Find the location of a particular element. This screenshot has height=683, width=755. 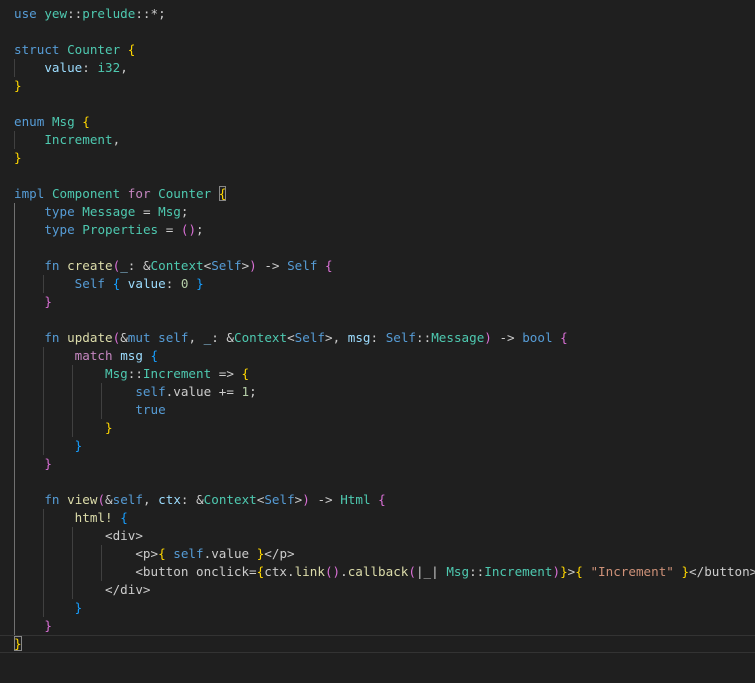

code-token: = is located at coordinates (169, 229).